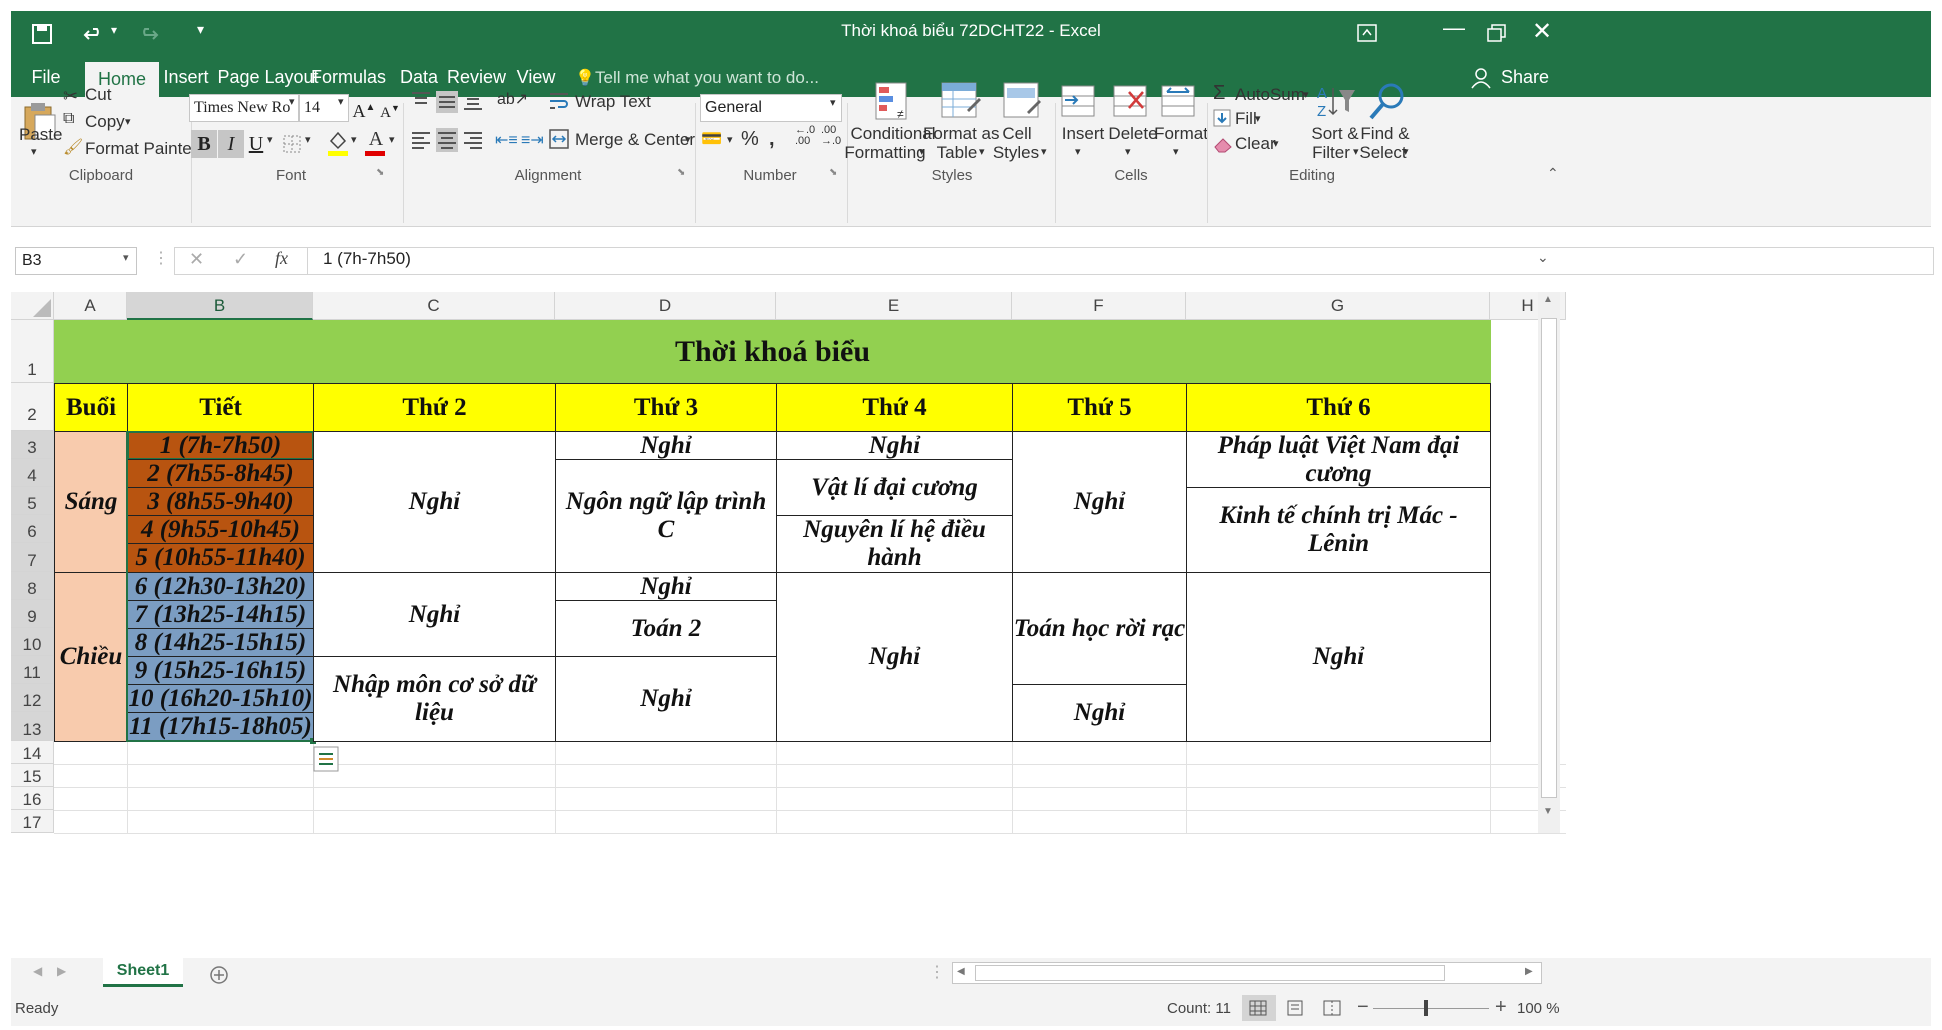  I want to click on col-header-d: D, so click(665, 306).